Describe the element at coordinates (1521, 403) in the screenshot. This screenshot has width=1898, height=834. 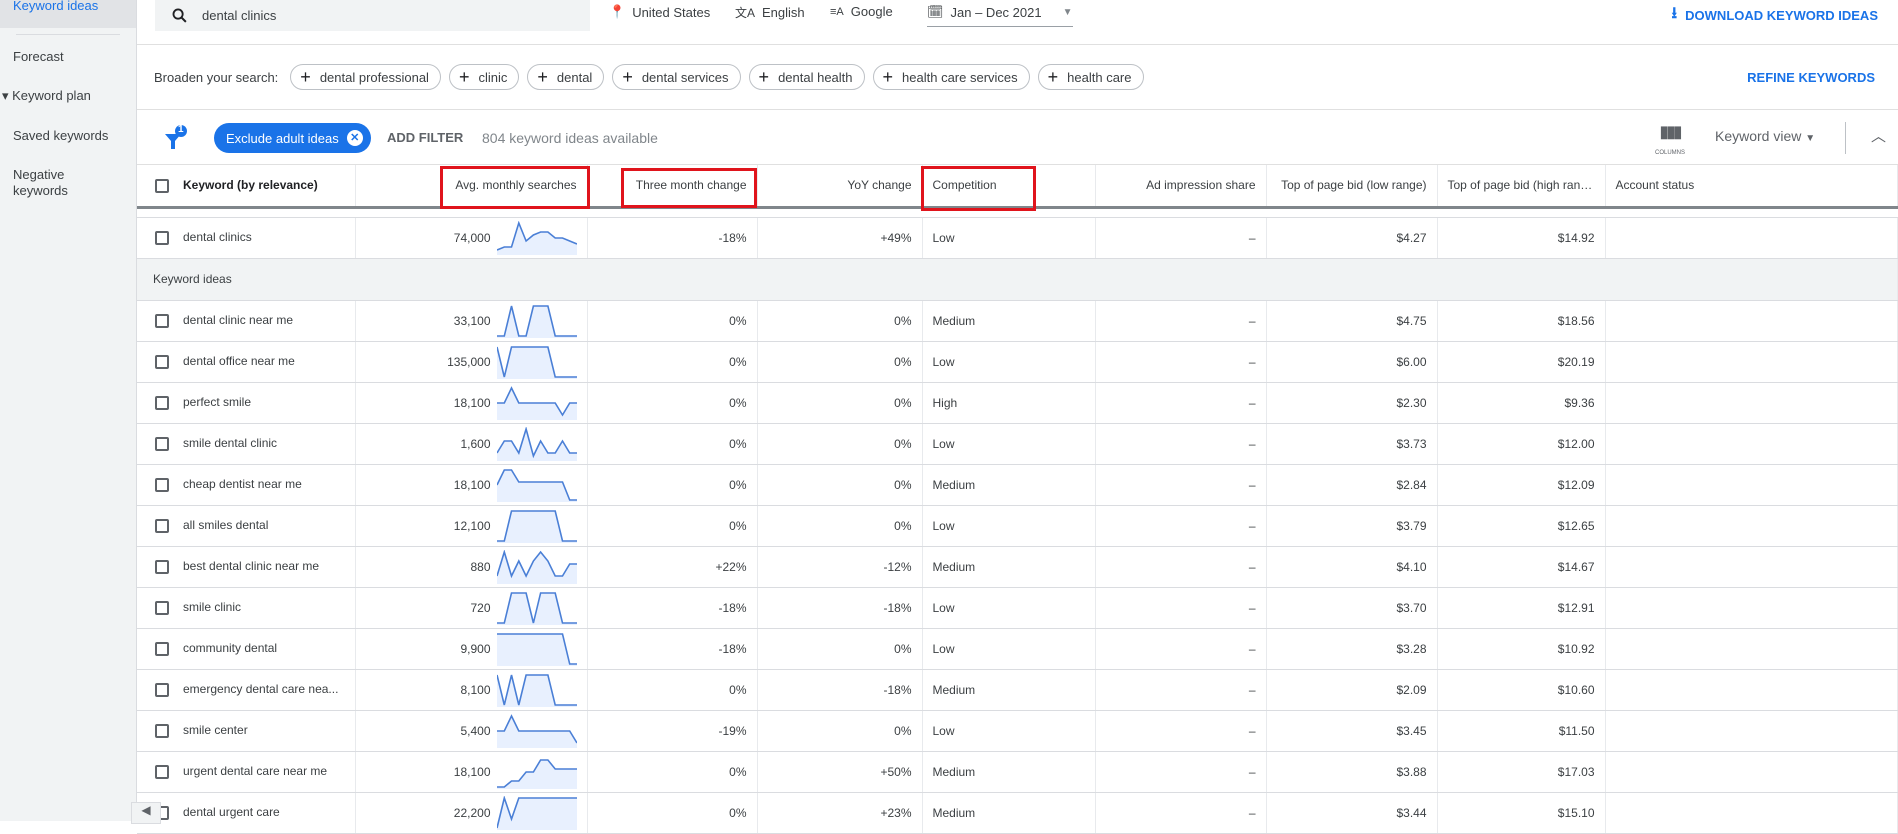
I see `high-bid-cell: $9.36` at that location.